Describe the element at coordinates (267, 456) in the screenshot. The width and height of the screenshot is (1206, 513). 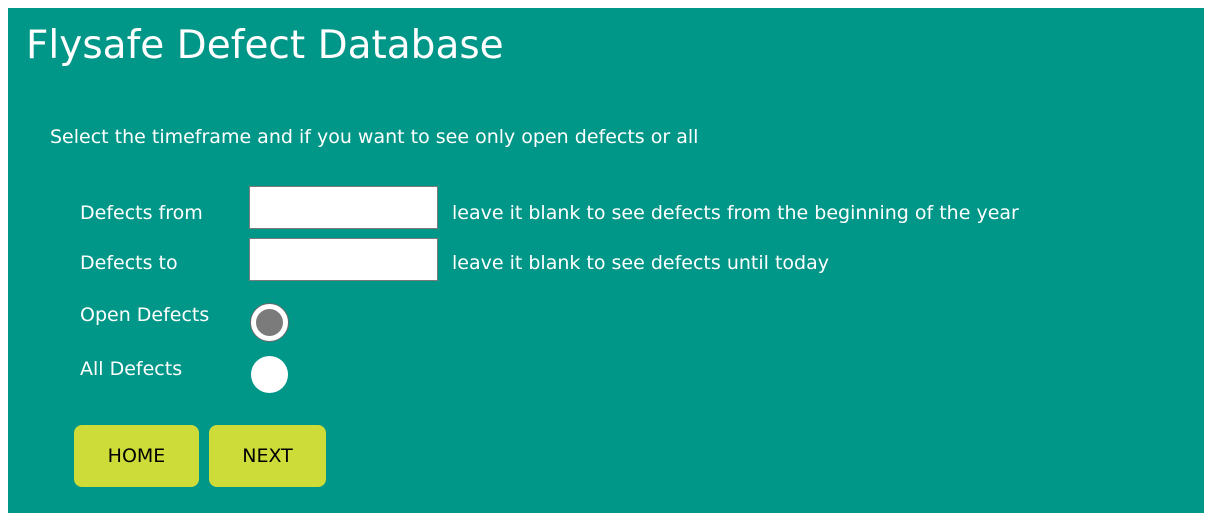
I see `next-button: NEXT` at that location.